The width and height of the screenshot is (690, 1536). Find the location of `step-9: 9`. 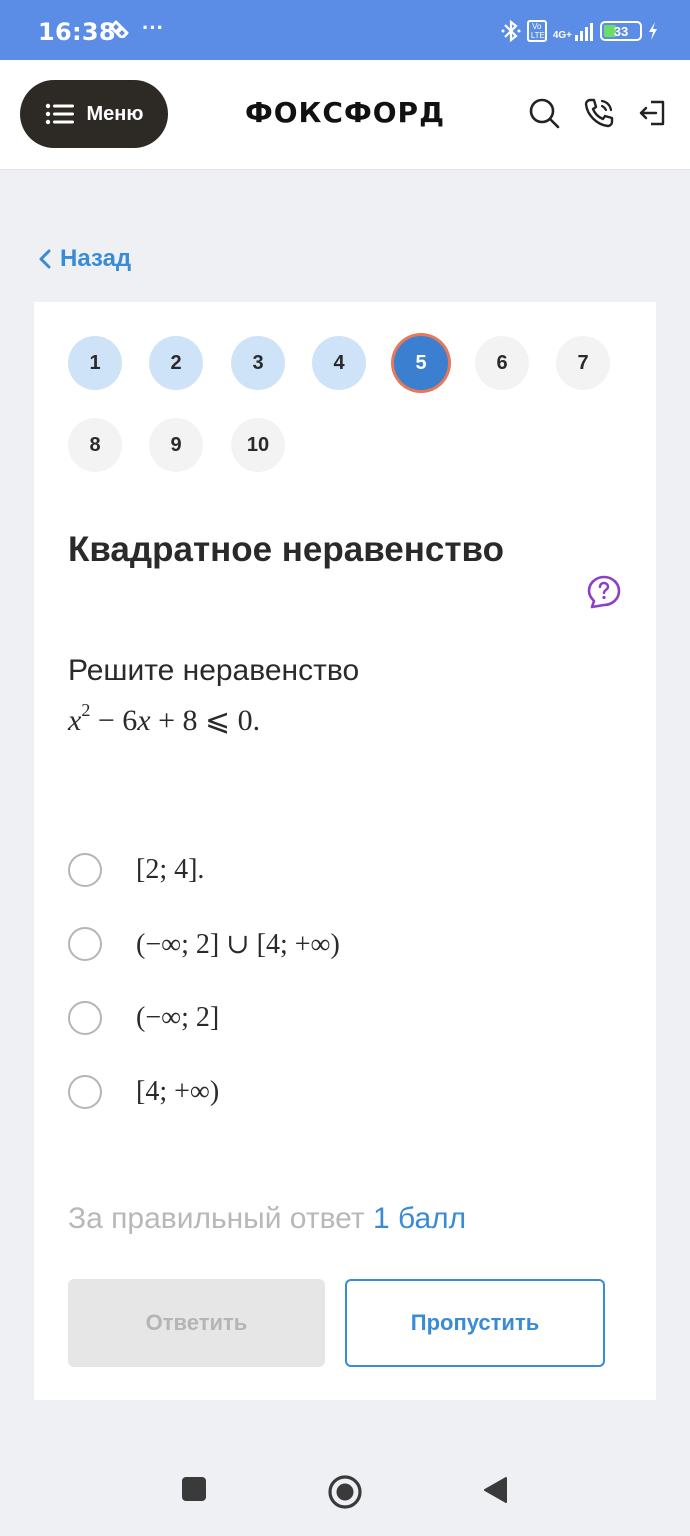

step-9: 9 is located at coordinates (176, 445).